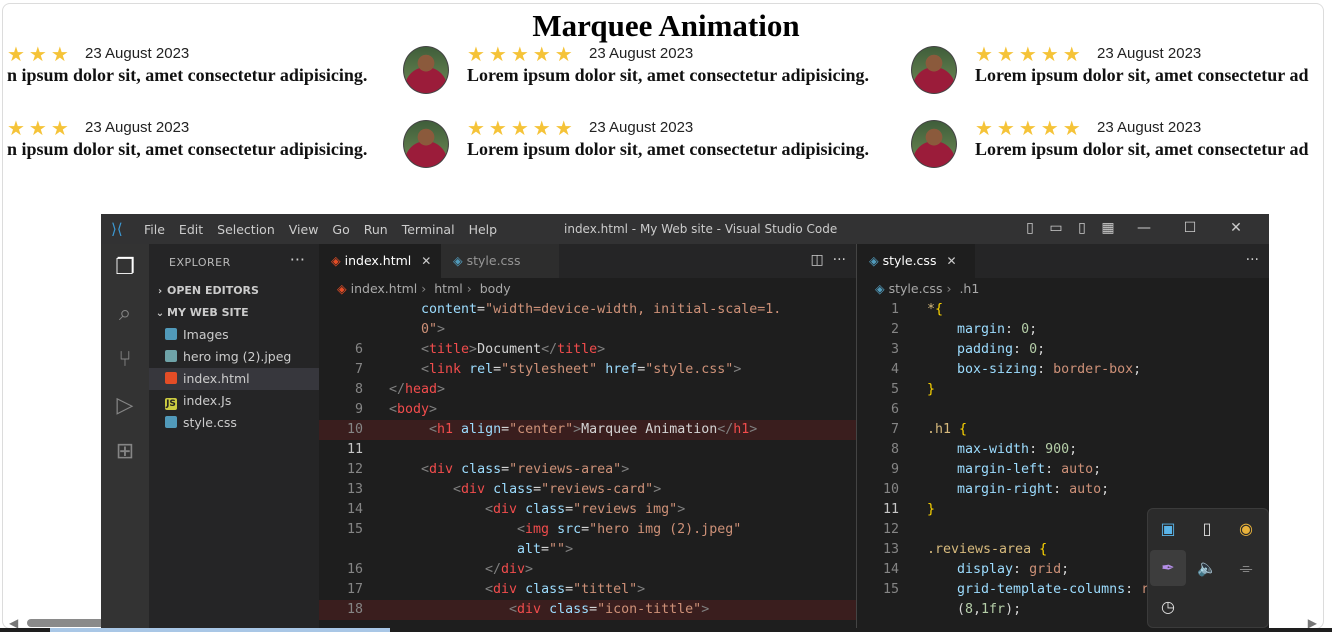  Describe the element at coordinates (125, 360) in the screenshot. I see `source-control-icon: ⑂` at that location.